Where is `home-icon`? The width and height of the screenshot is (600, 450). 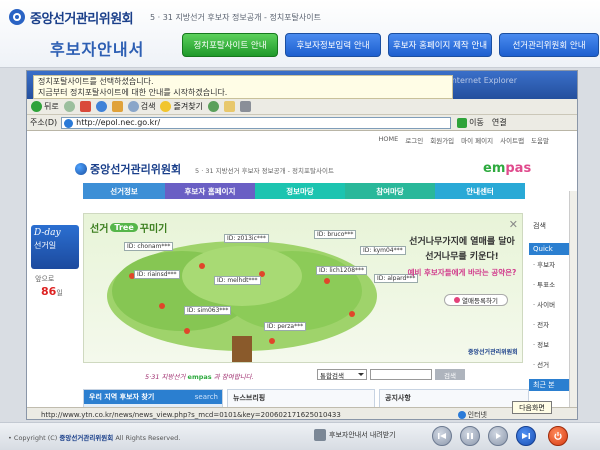 home-icon is located at coordinates (117, 106).